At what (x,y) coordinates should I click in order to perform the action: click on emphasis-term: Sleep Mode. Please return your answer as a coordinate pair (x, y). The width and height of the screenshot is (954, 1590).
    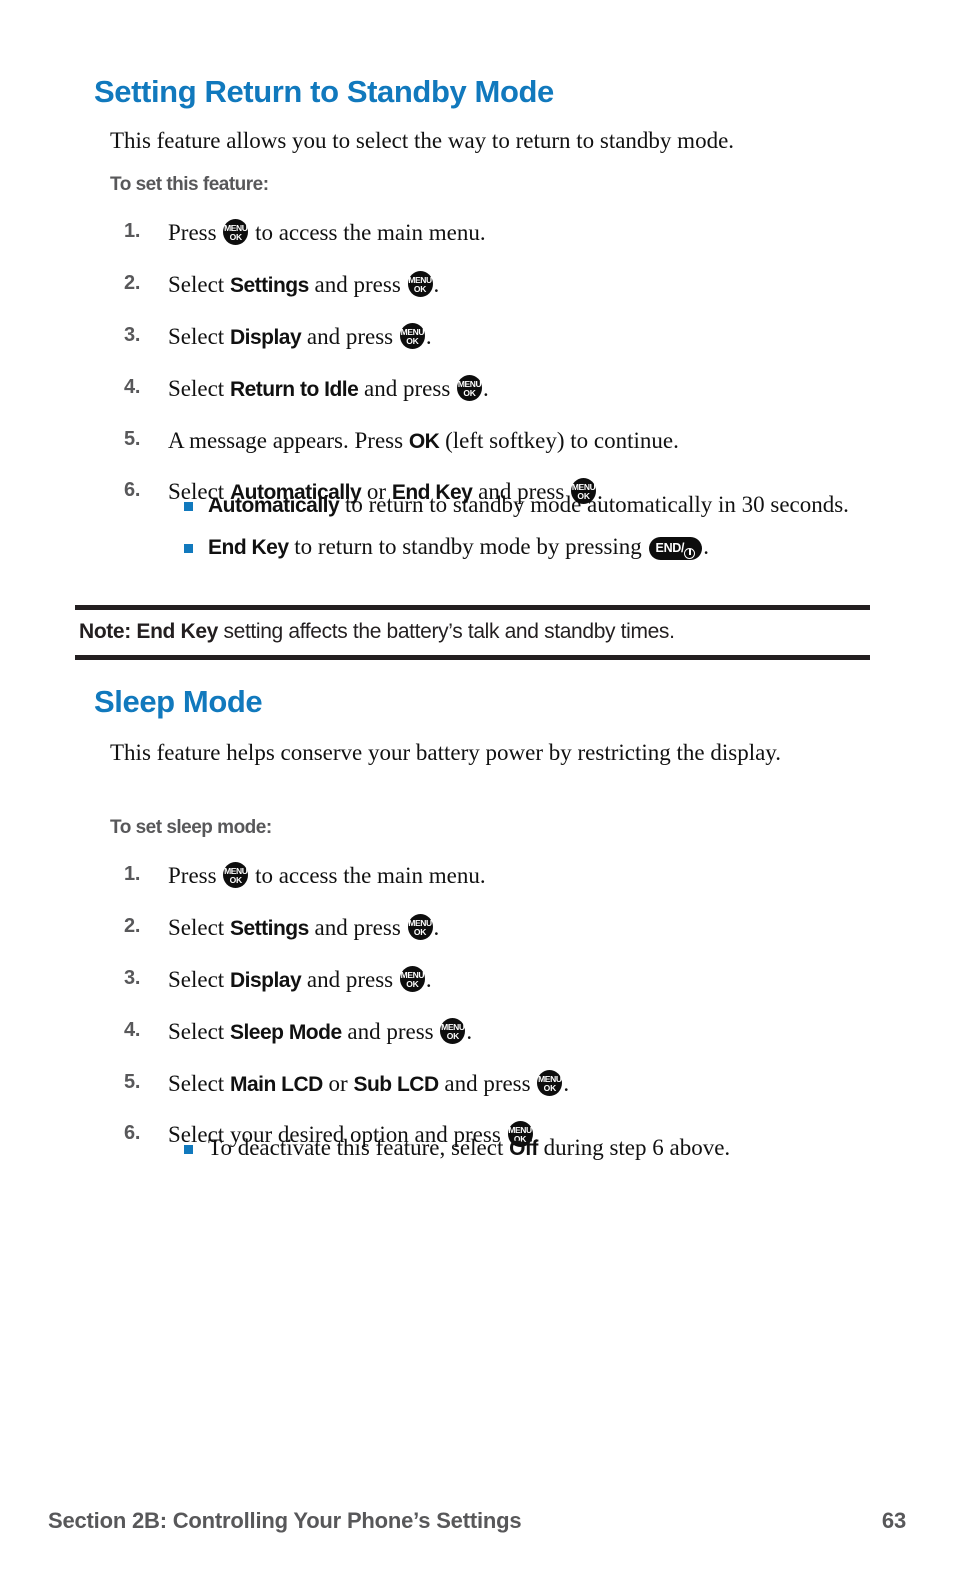
    Looking at the image, I should click on (285, 1032).